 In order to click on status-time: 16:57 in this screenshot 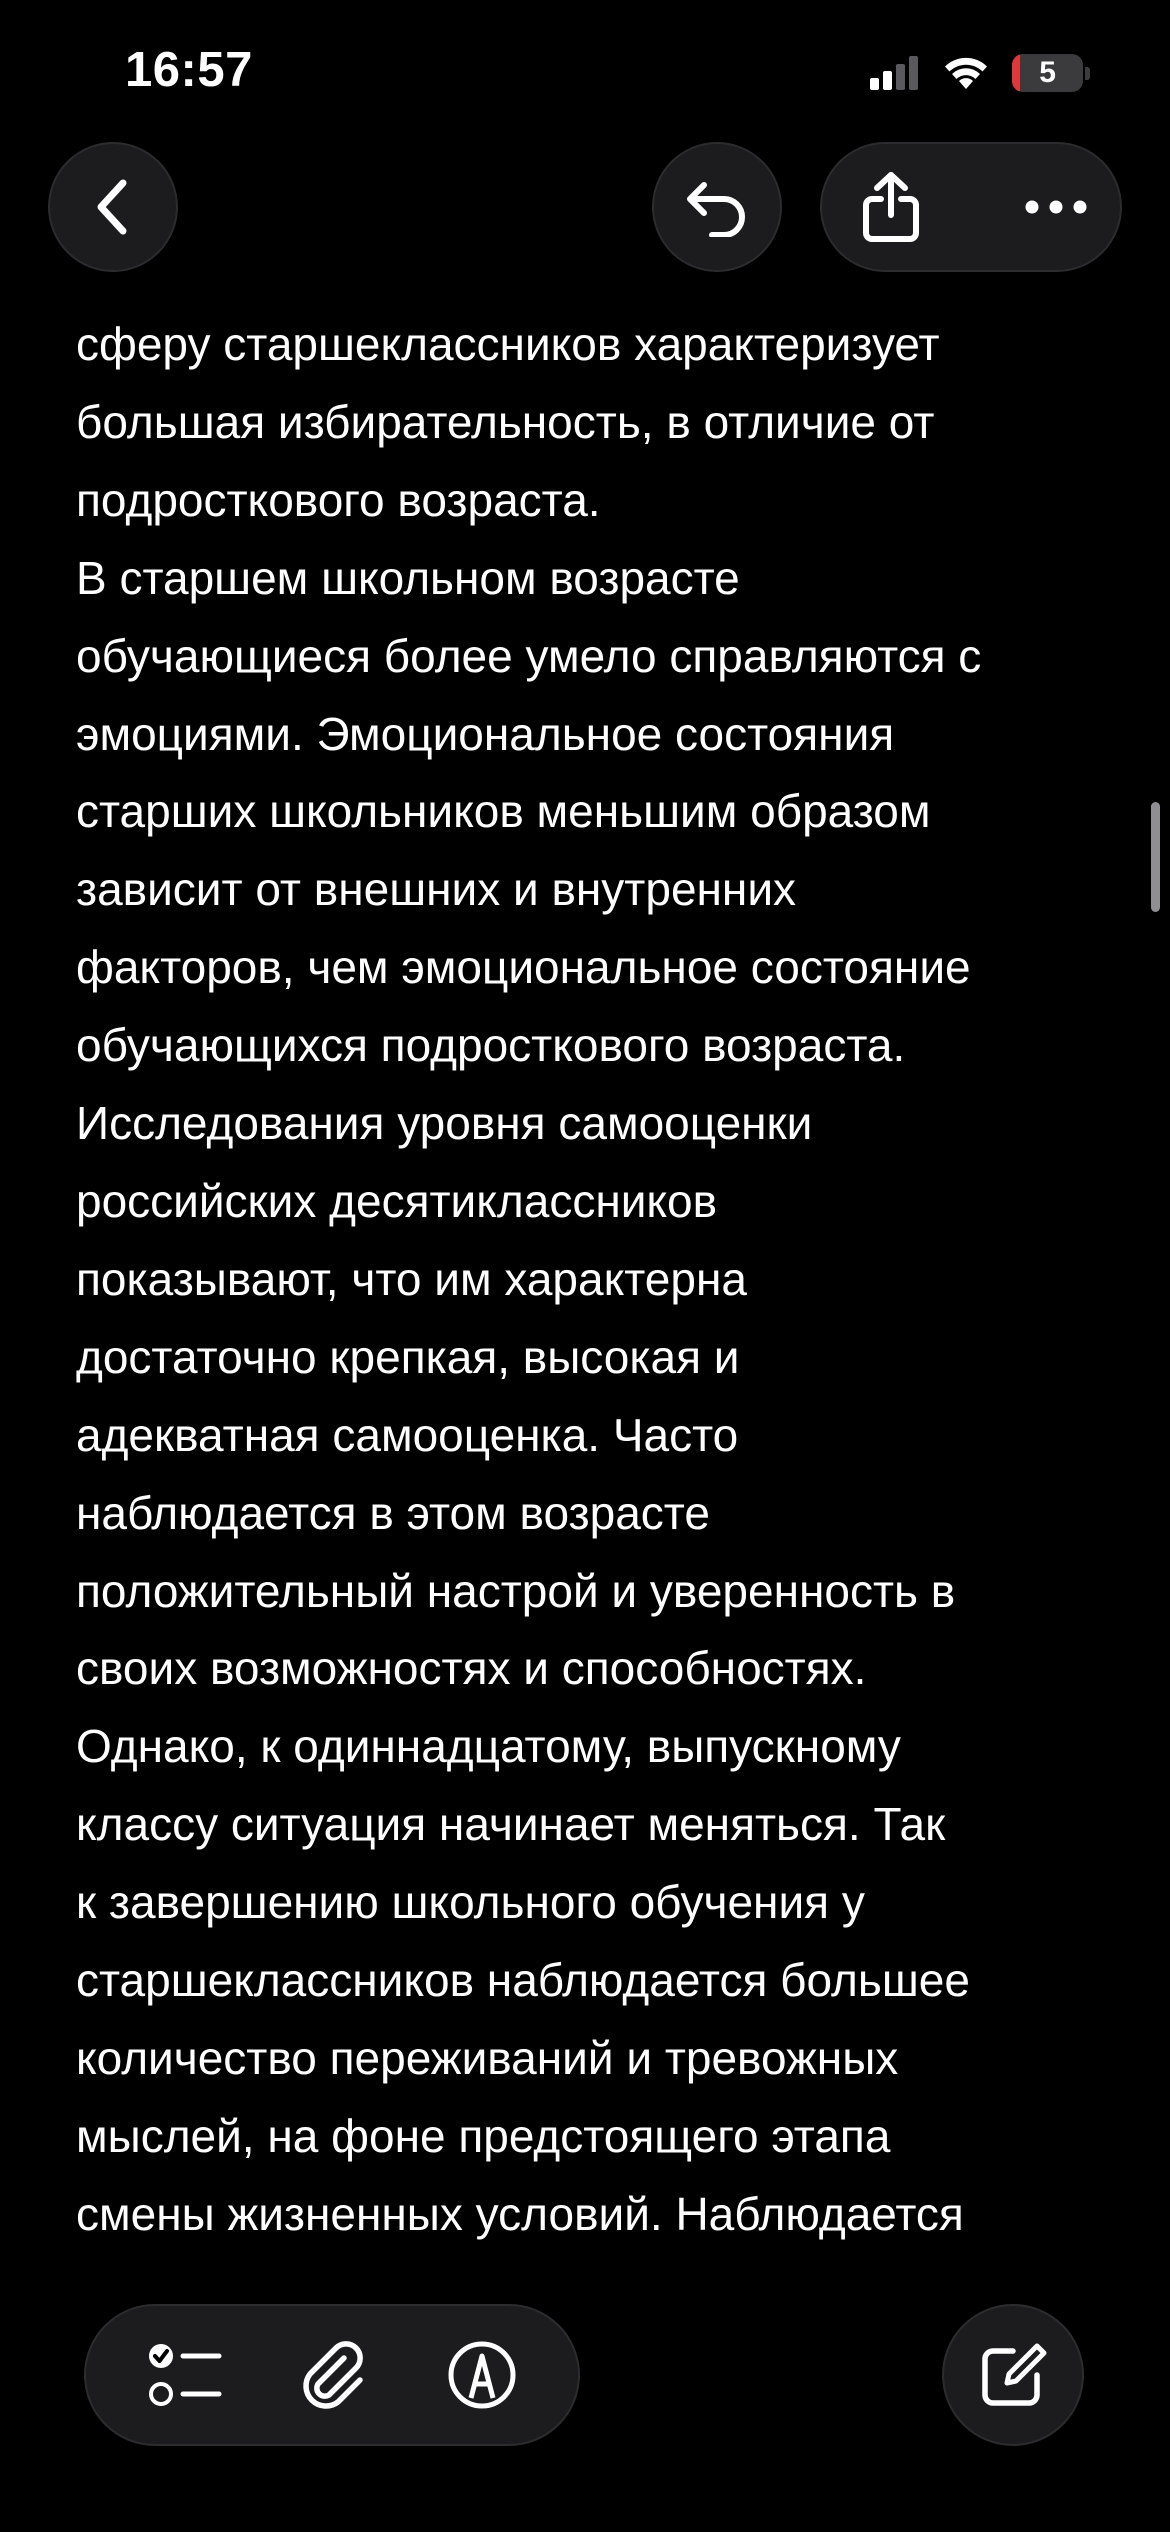, I will do `click(189, 70)`.